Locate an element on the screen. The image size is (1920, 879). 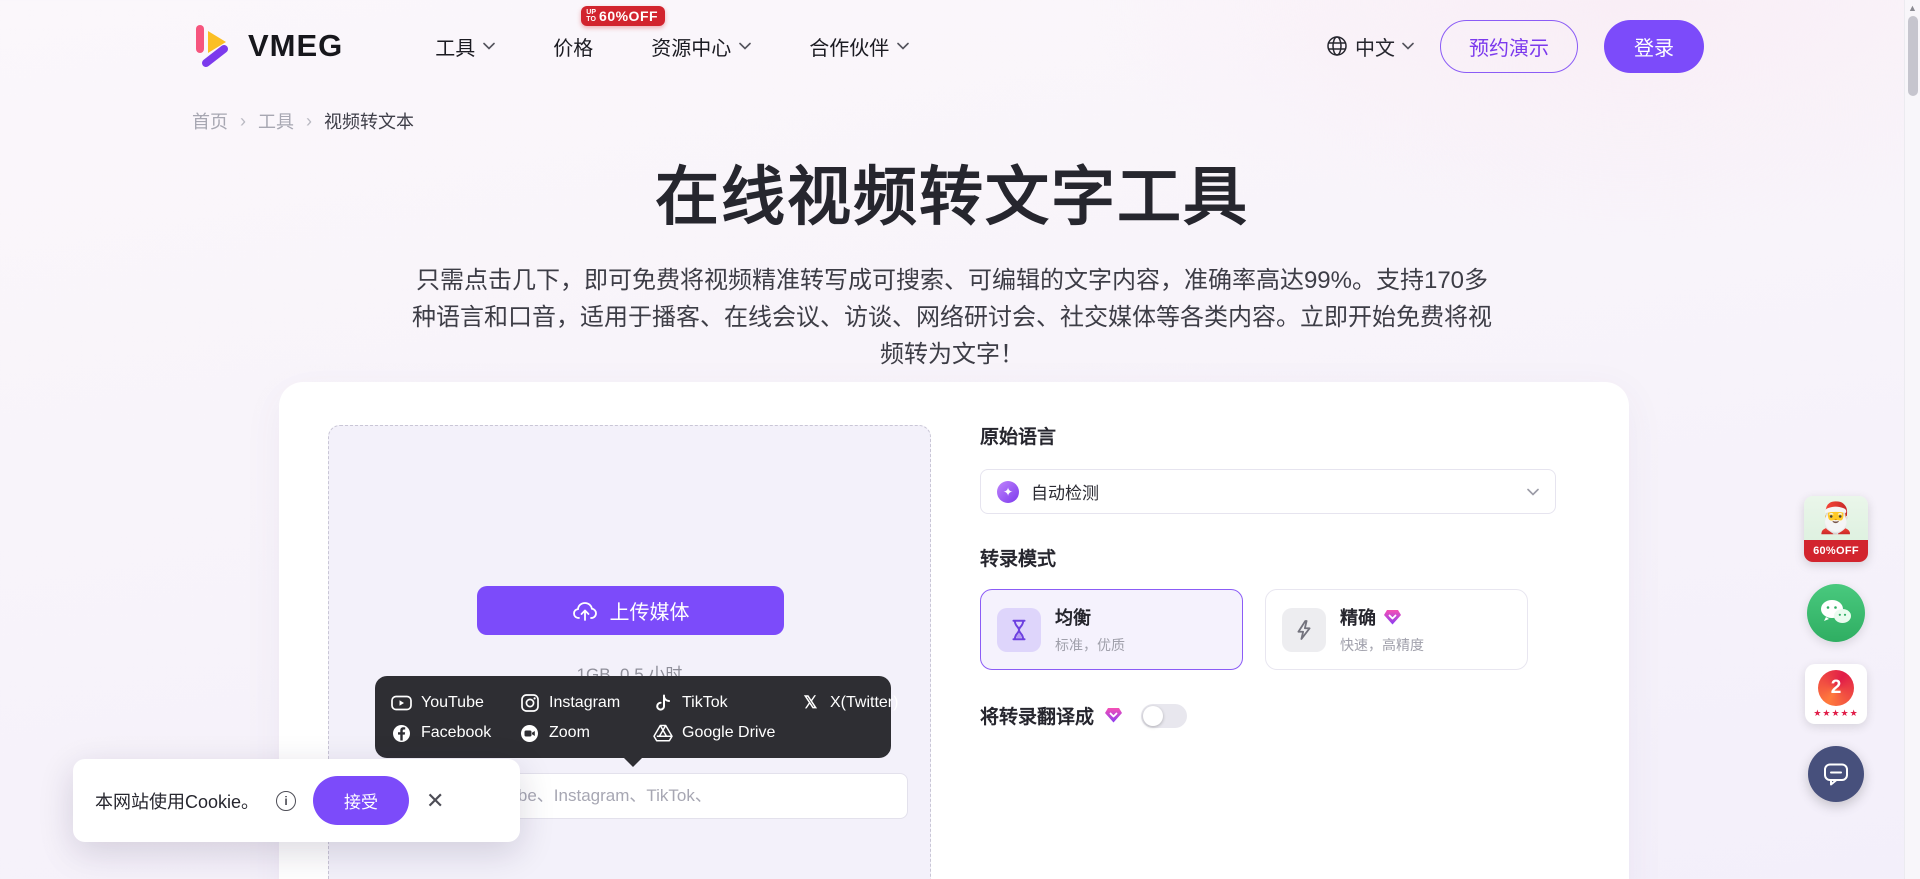
source-language-value: 自动检测 is located at coordinates (1065, 493).